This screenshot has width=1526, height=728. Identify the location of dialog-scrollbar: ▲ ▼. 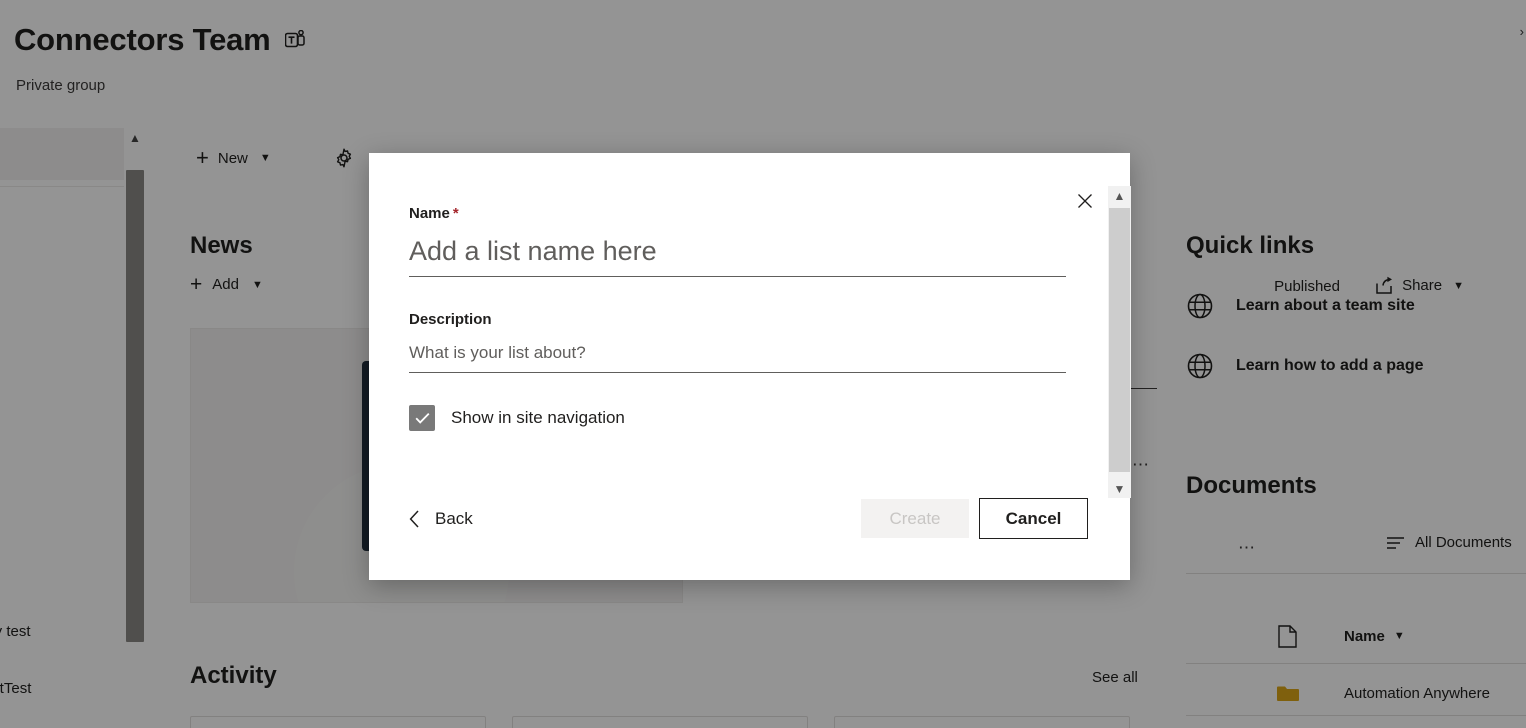
(1119, 342).